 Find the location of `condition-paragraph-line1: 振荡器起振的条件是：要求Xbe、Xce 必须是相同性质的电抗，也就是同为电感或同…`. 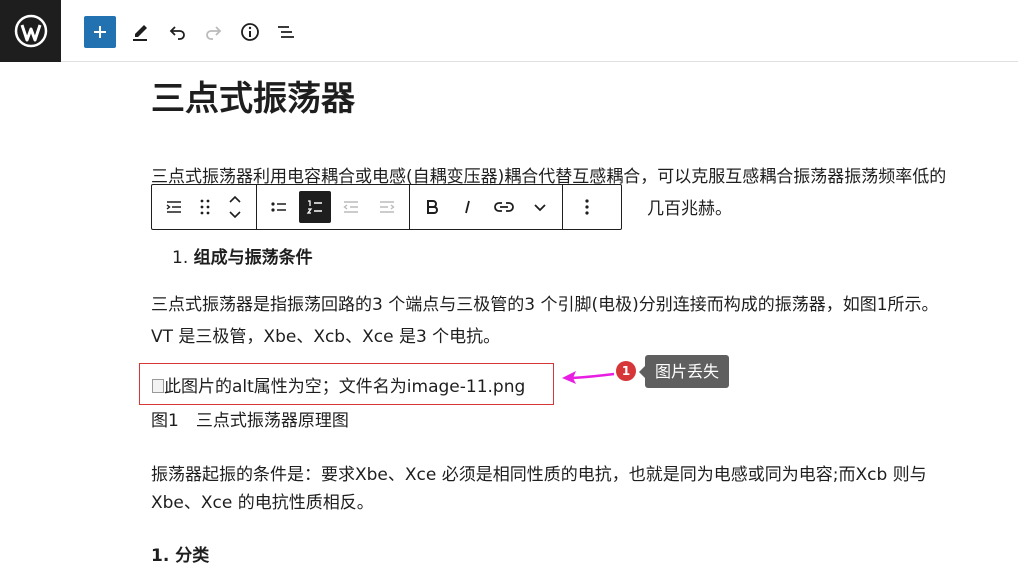

condition-paragraph-line1: 振荡器起振的条件是：要求Xbe、Xce 必须是相同性质的电抗，也就是同为电感或同… is located at coordinates (539, 475).